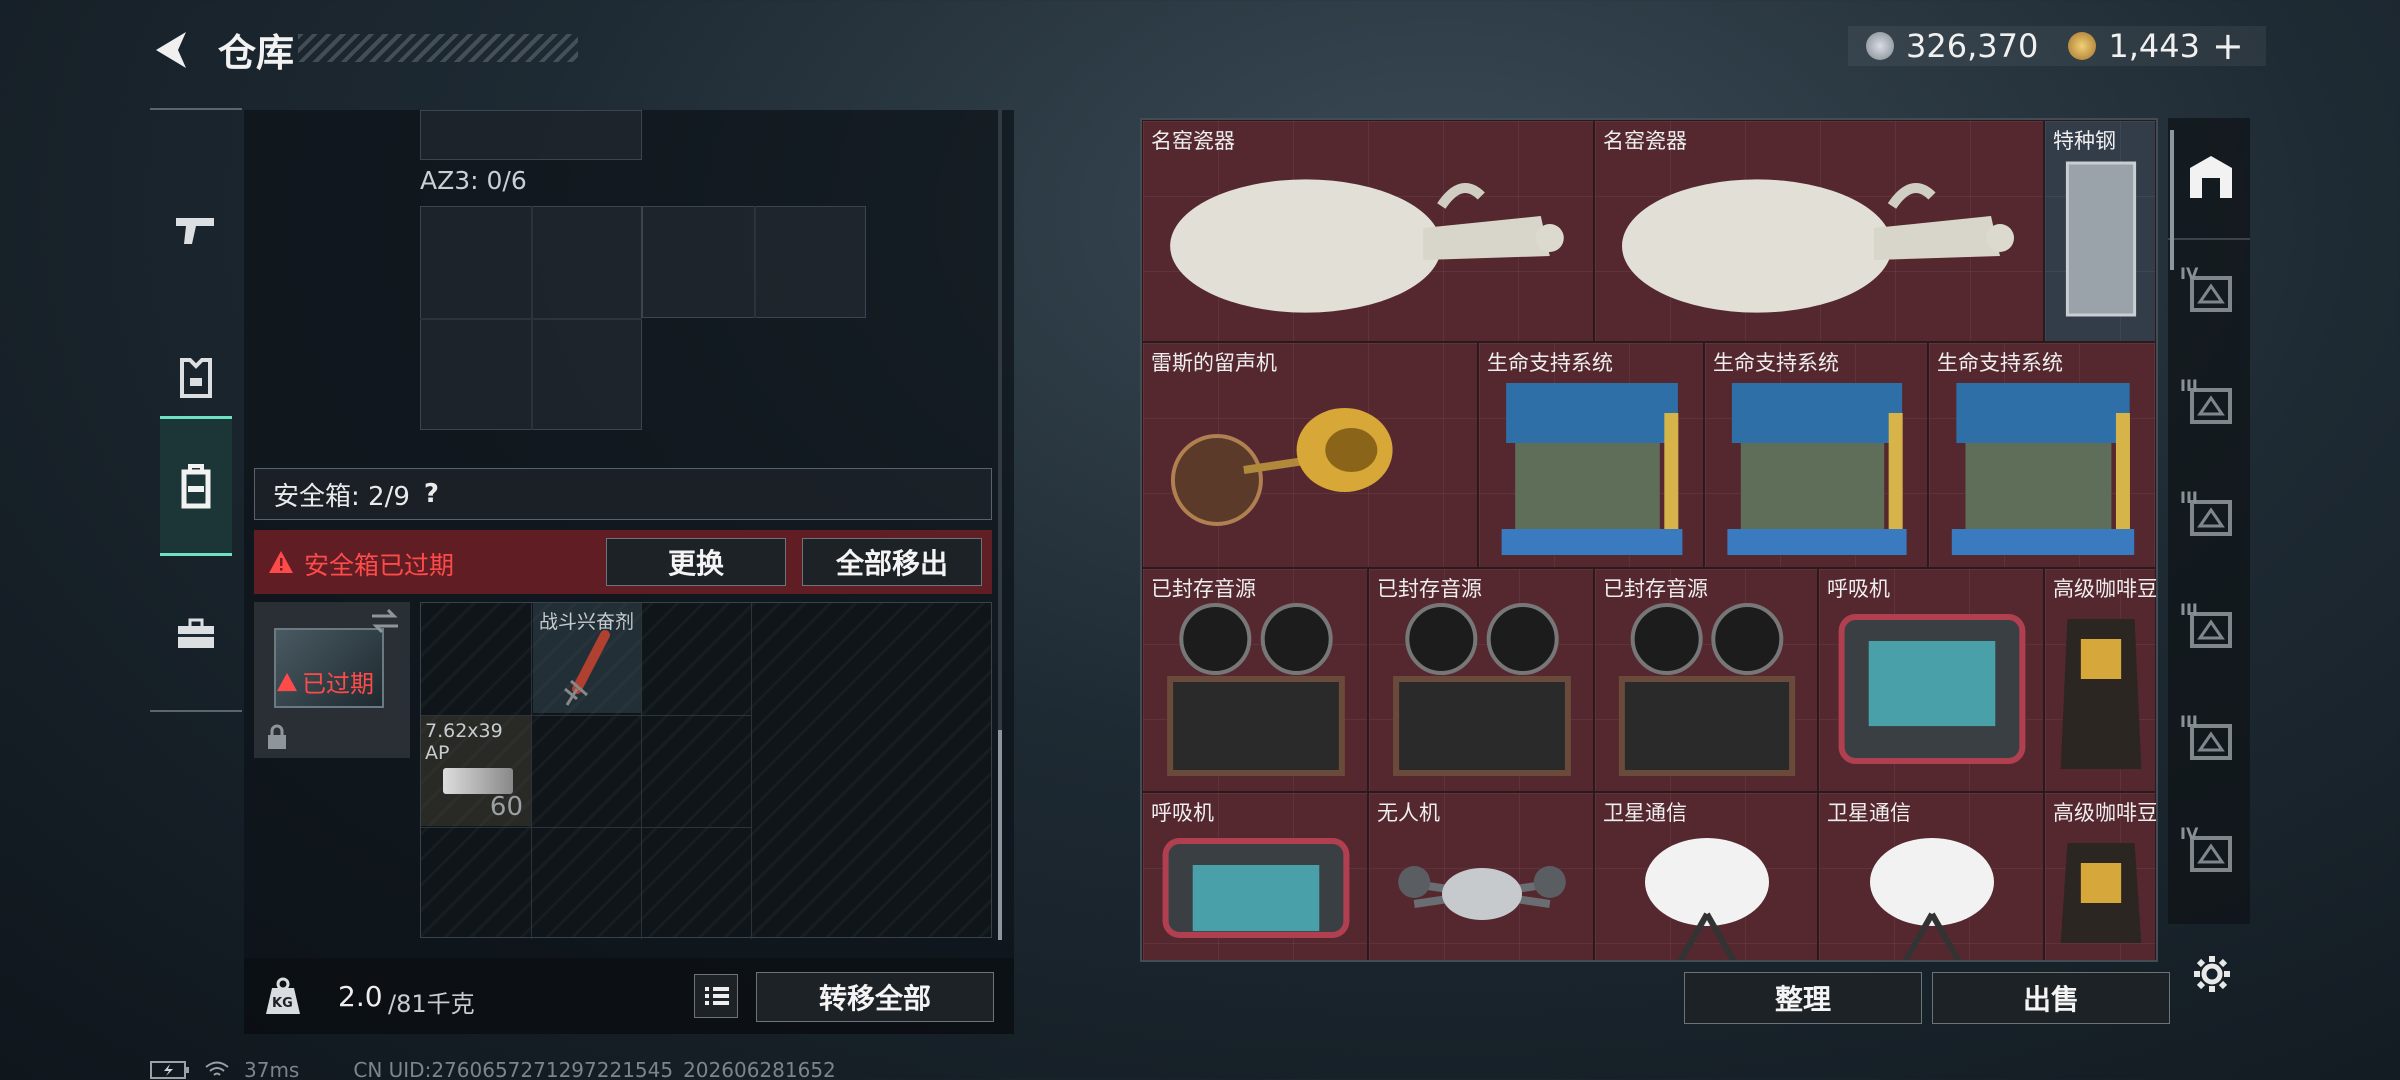 This screenshot has height=1080, width=2400. What do you see at coordinates (1310, 455) in the screenshot?
I see `inventory-item: 雷斯的留声机` at bounding box center [1310, 455].